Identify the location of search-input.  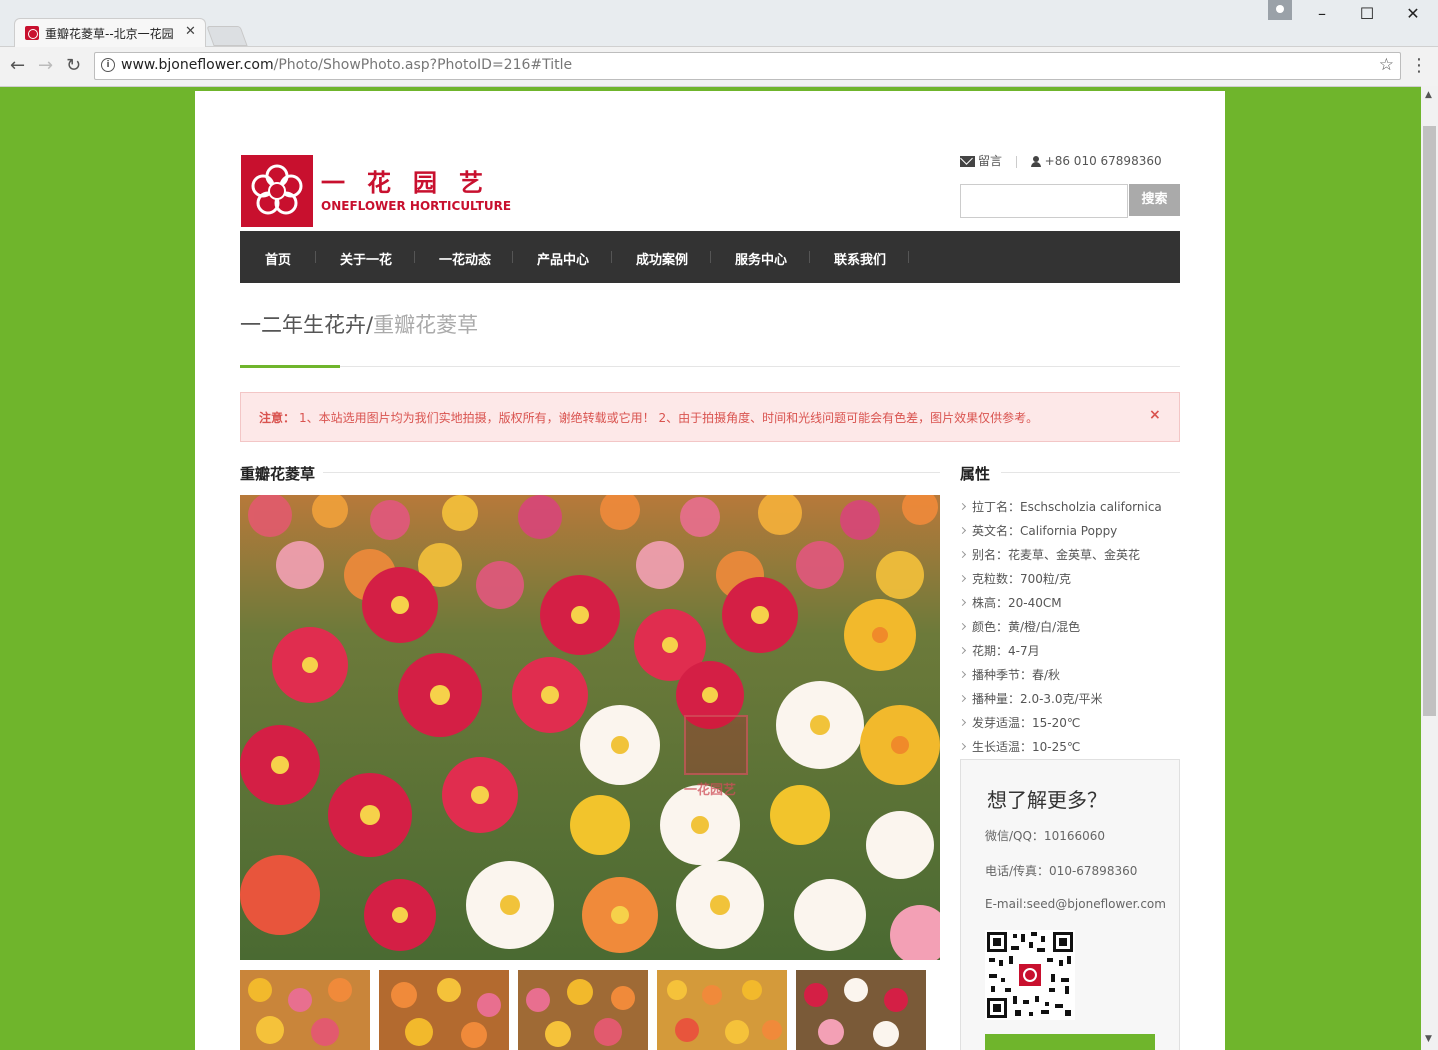
(1044, 201).